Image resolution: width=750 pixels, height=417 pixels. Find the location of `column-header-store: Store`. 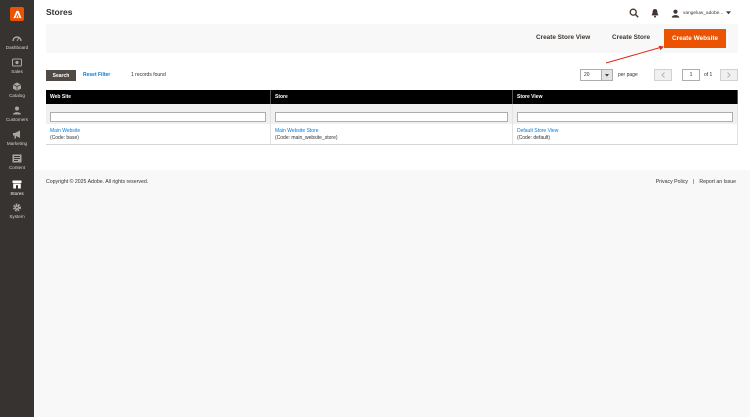

column-header-store: Store is located at coordinates (392, 97).